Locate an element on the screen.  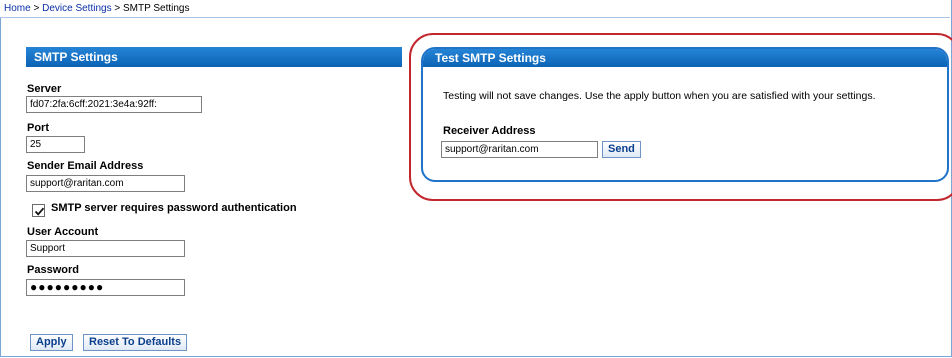
port-input: 25 is located at coordinates (55, 144).